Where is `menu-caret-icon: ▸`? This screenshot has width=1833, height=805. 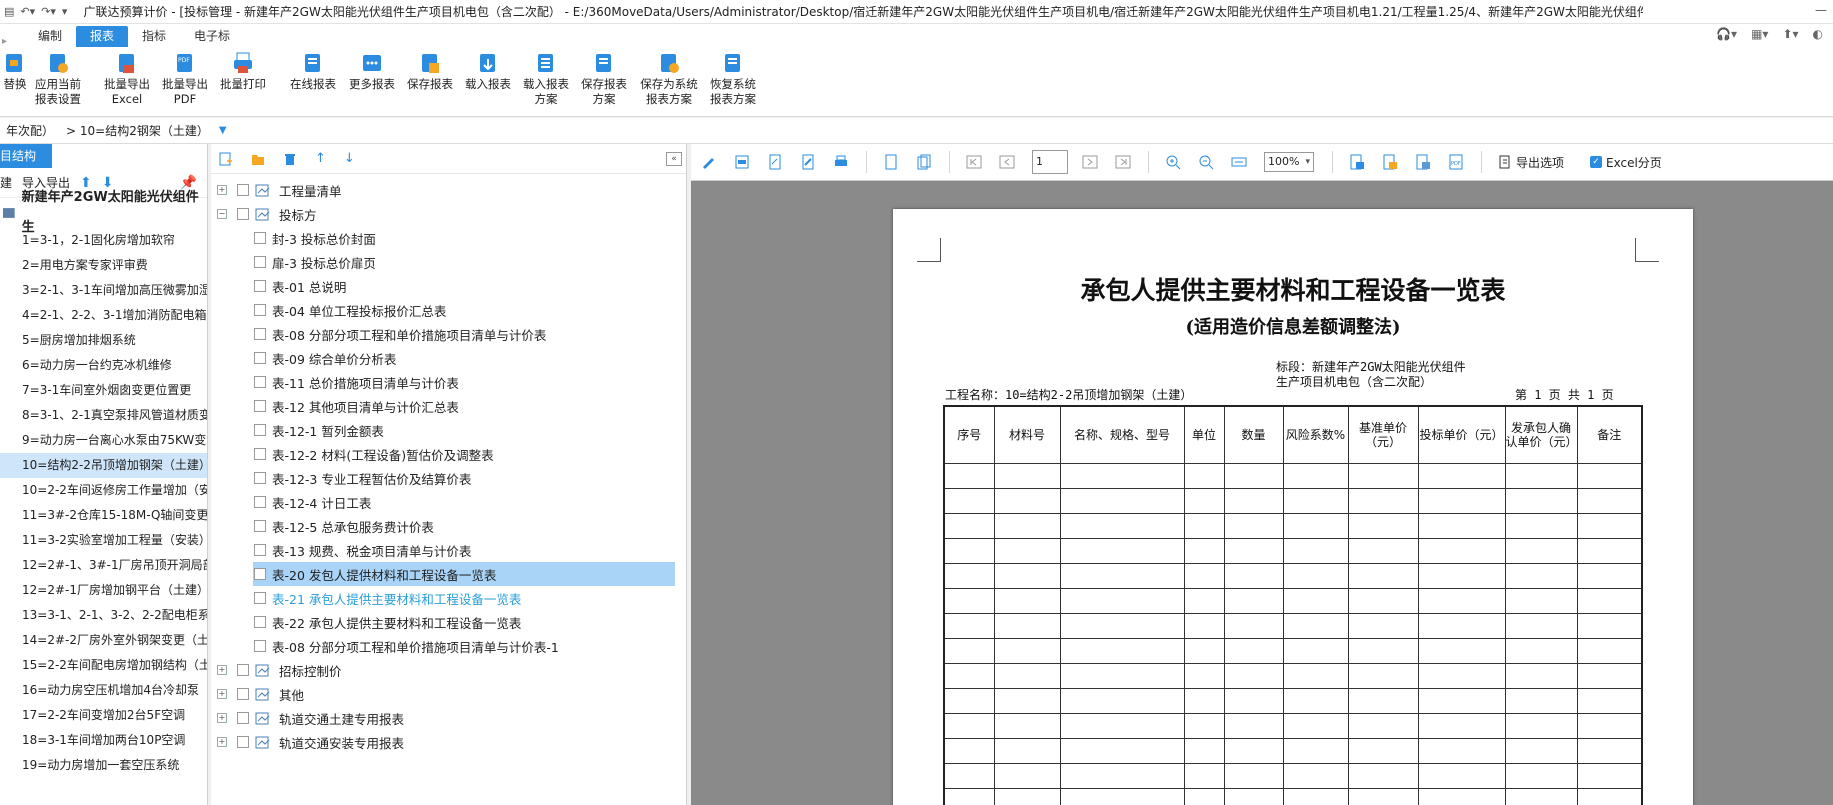 menu-caret-icon: ▸ is located at coordinates (5, 41).